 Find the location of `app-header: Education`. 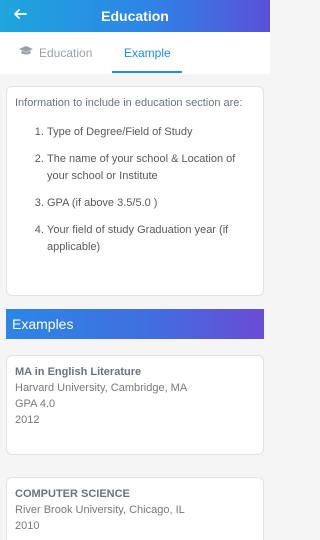

app-header: Education is located at coordinates (135, 16).